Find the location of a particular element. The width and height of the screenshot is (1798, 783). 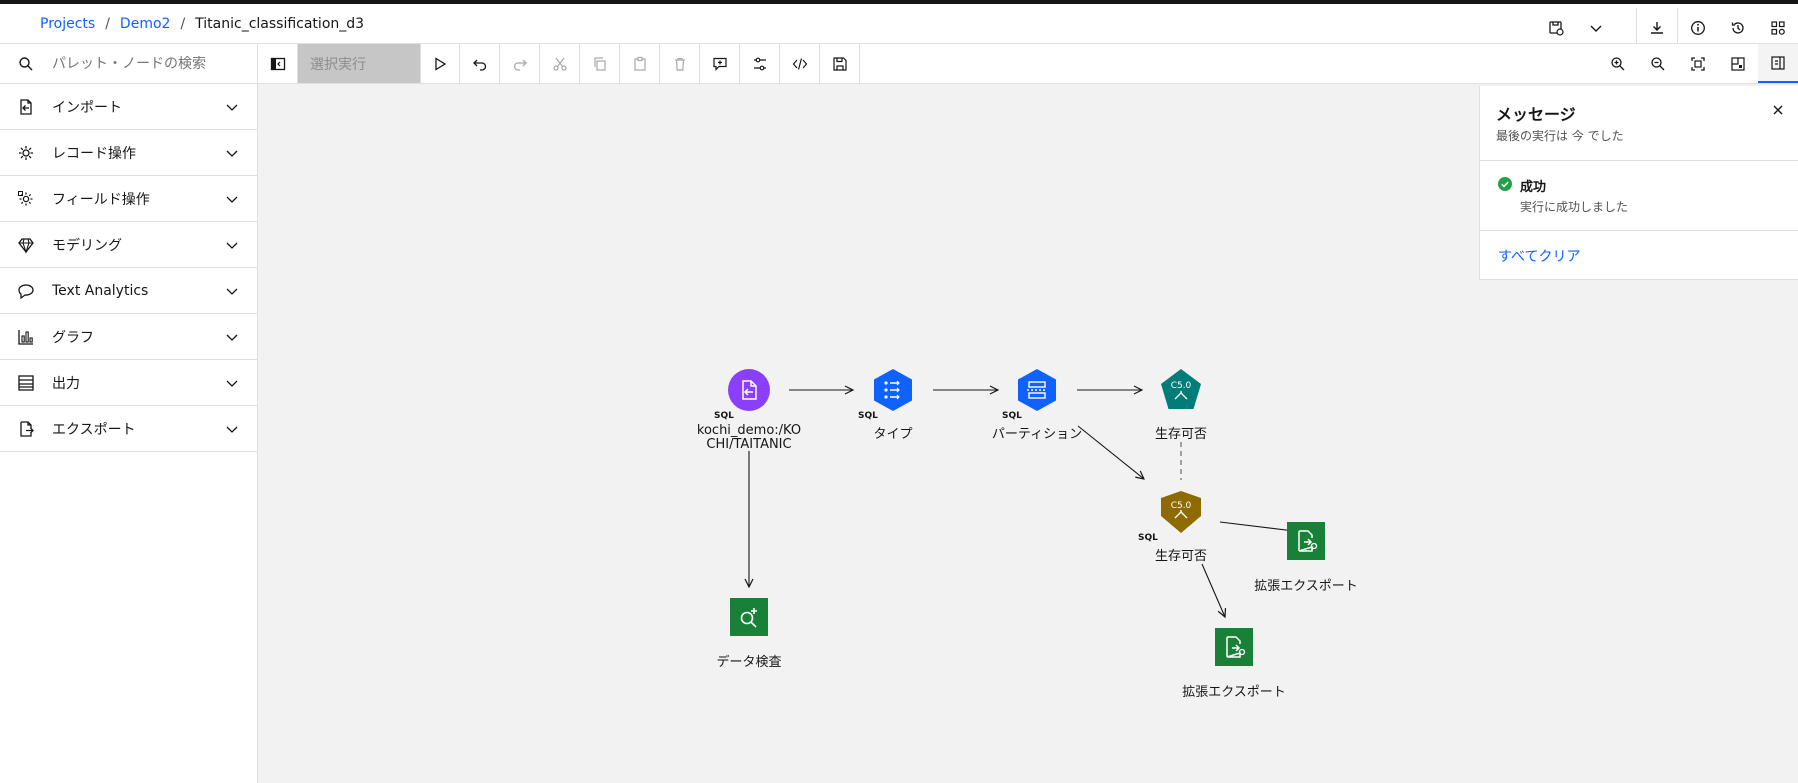

palette-category-graph: グラフ is located at coordinates (128, 337).